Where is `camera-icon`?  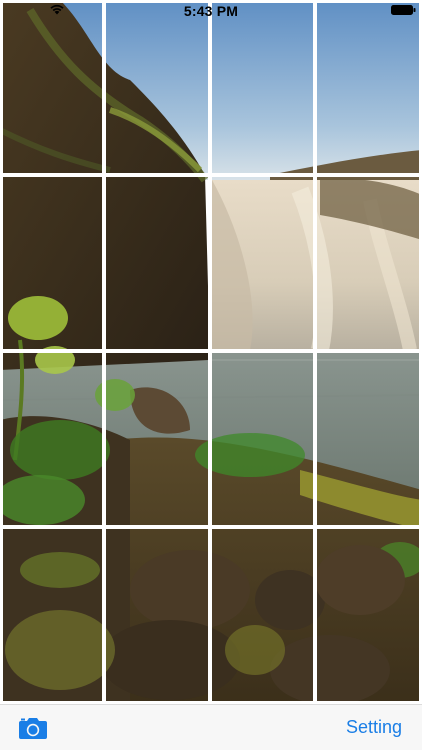
camera-icon is located at coordinates (33, 728).